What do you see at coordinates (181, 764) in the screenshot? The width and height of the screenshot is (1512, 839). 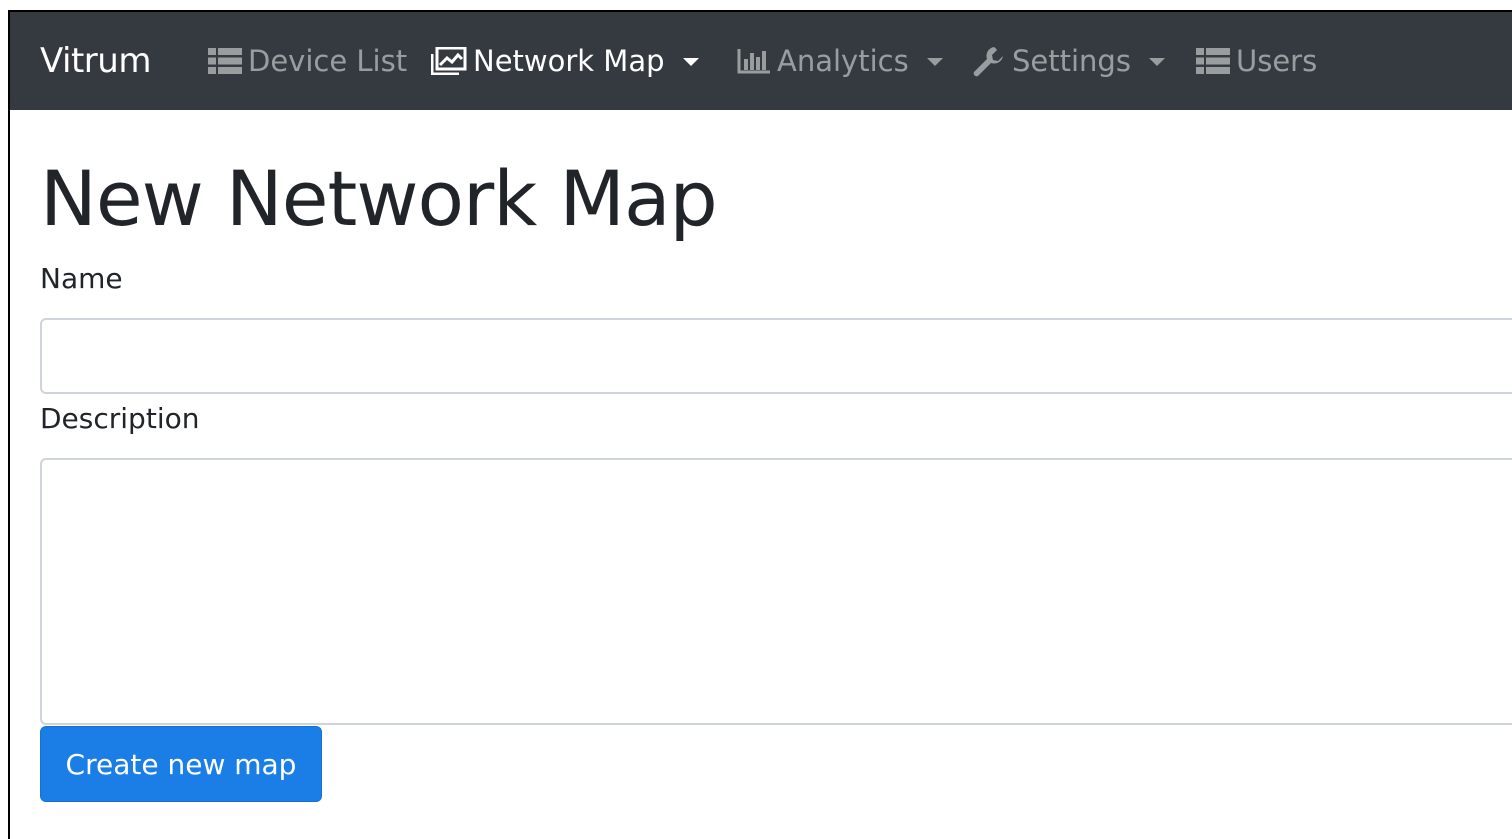 I see `create-map-button: Create new map` at bounding box center [181, 764].